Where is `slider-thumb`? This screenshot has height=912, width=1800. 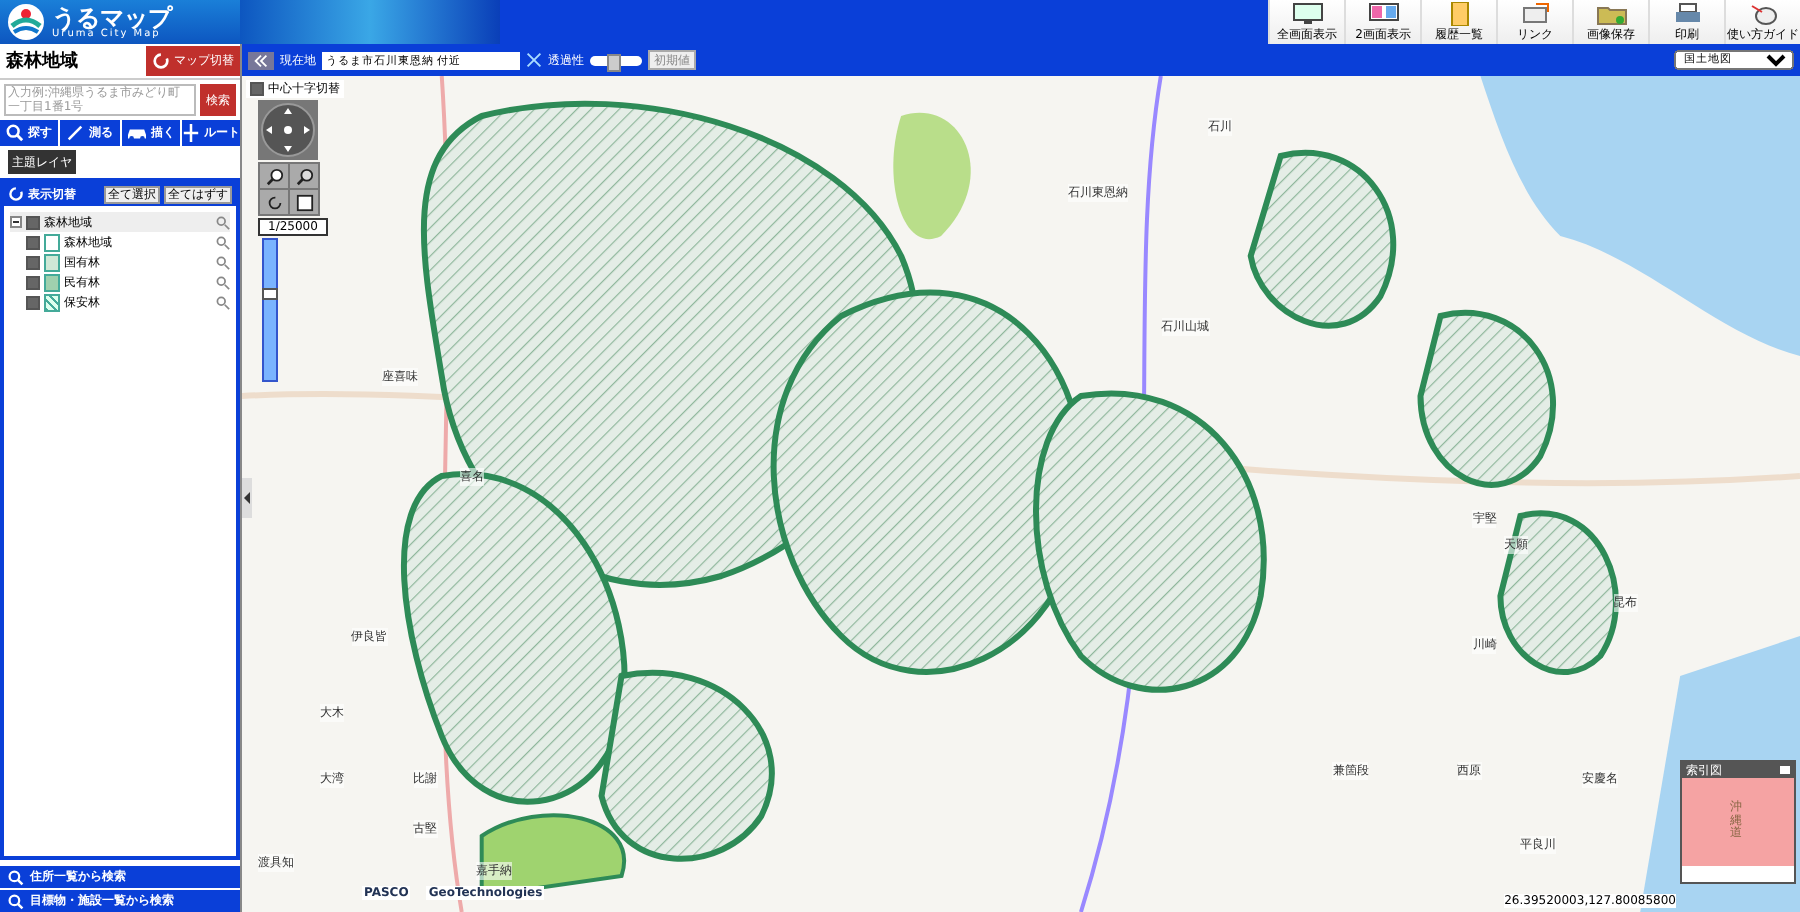 slider-thumb is located at coordinates (613, 62).